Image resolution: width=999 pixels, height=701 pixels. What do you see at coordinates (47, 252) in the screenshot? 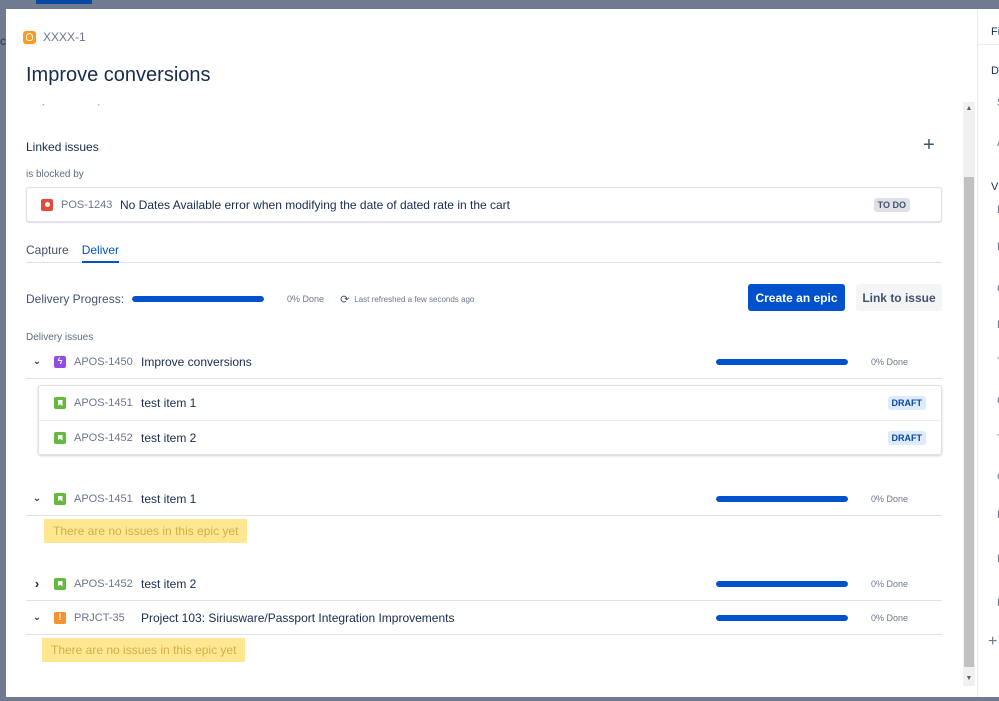
I see `tab-capture: Capture` at bounding box center [47, 252].